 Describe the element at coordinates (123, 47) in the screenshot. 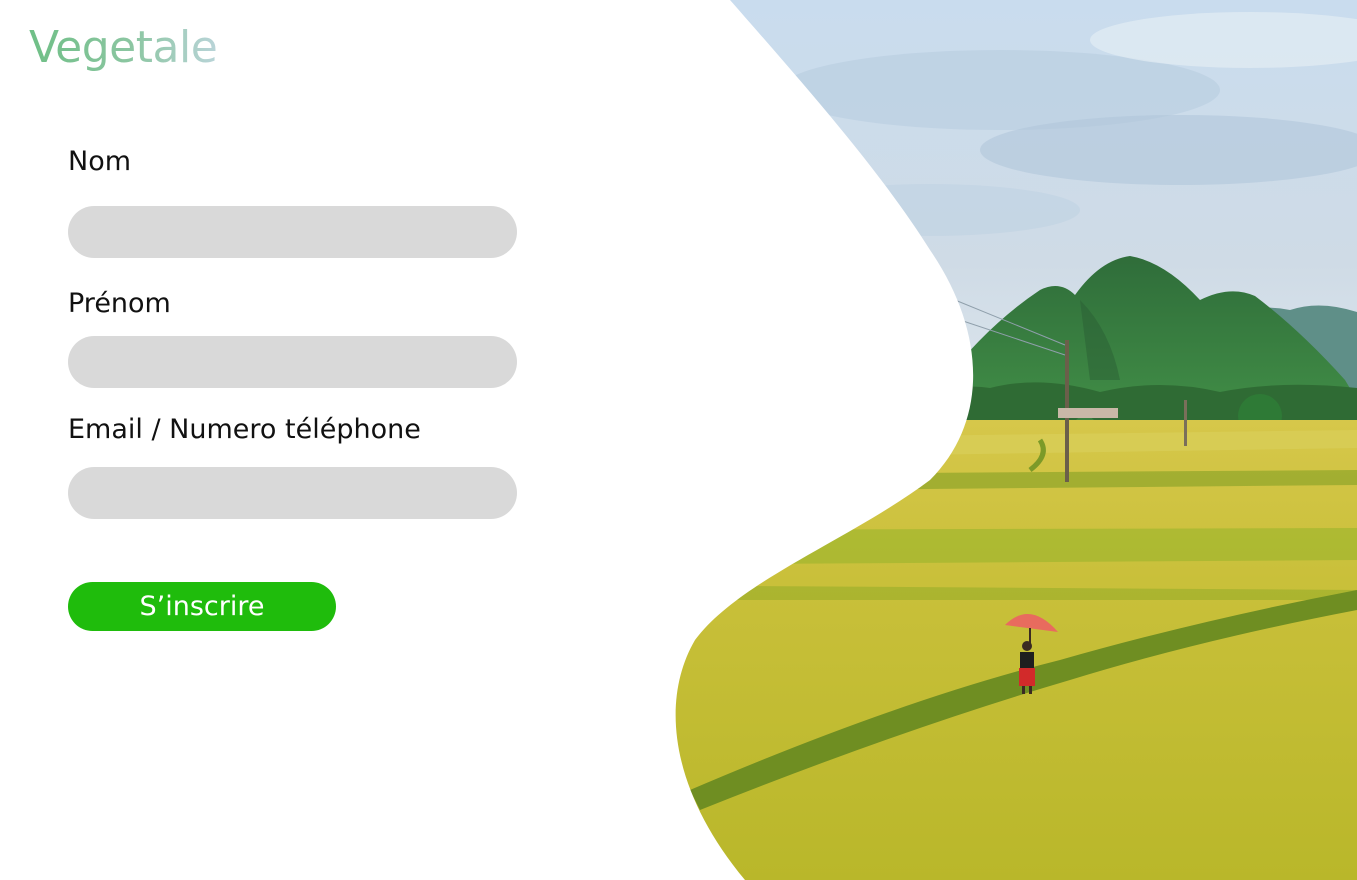

I see `brand-logo: Vegetale` at that location.